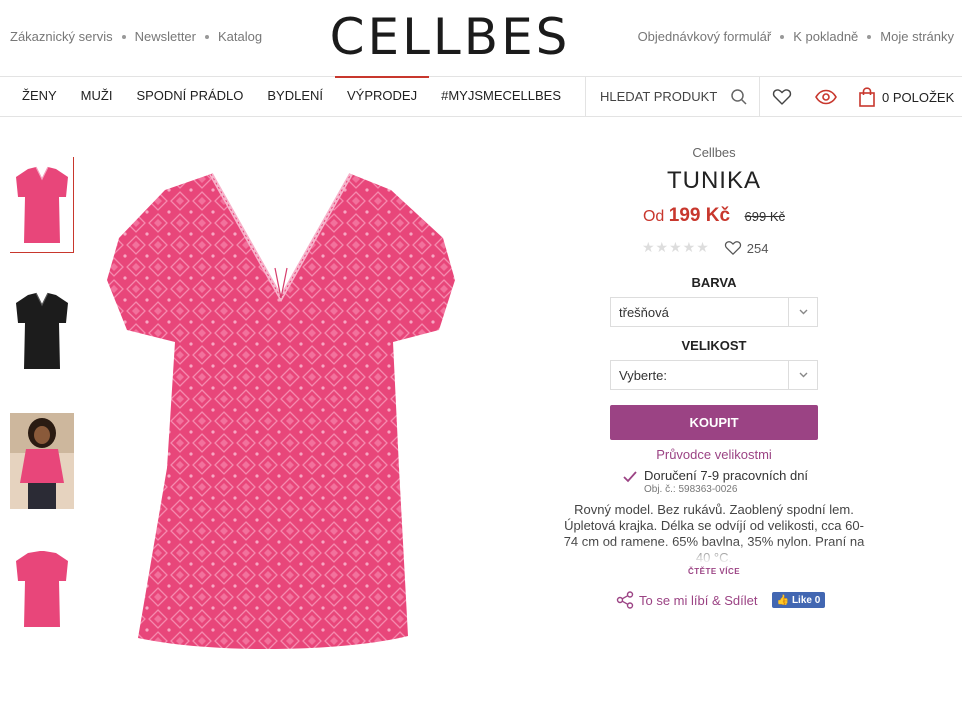 The width and height of the screenshot is (962, 715). I want to click on nav-item-myjsmecellbes: #MYJSMECELLBES, so click(501, 97).